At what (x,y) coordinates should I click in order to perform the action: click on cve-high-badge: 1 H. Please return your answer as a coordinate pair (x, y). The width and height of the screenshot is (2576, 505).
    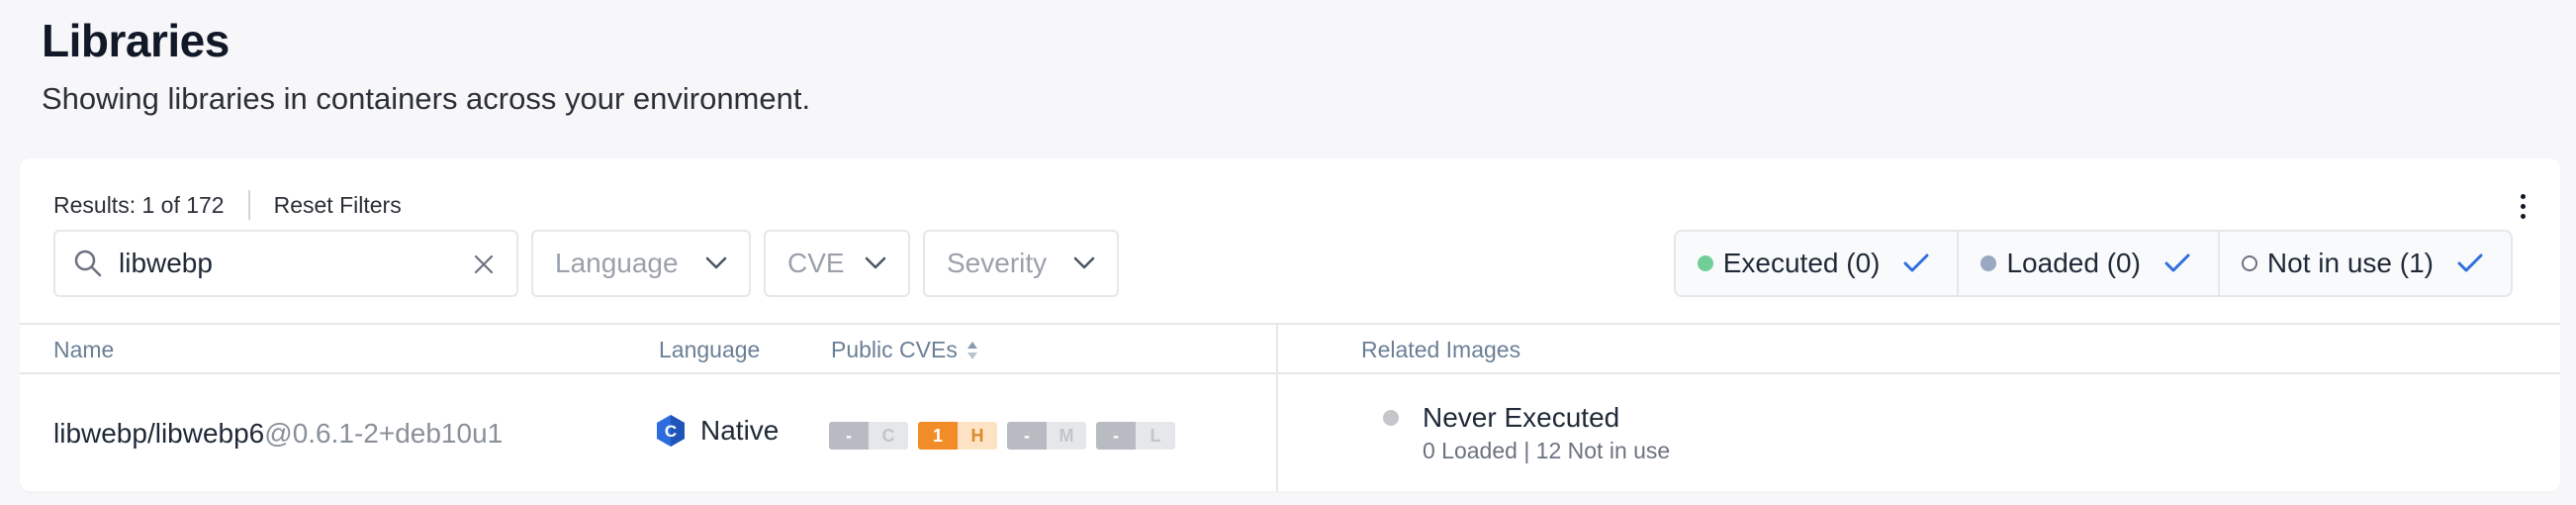
    Looking at the image, I should click on (958, 436).